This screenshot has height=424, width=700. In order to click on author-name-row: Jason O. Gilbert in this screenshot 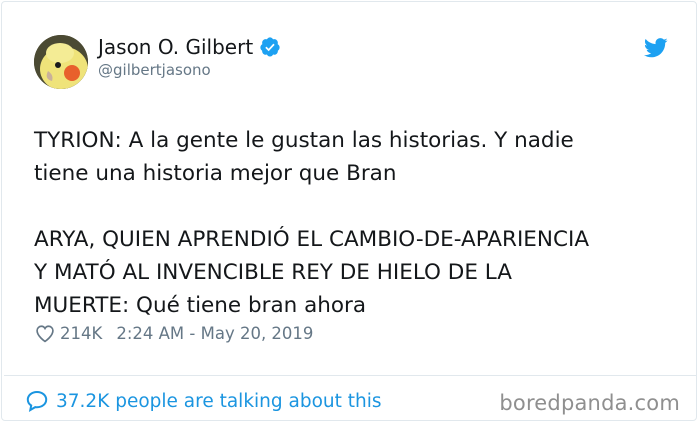, I will do `click(189, 47)`.